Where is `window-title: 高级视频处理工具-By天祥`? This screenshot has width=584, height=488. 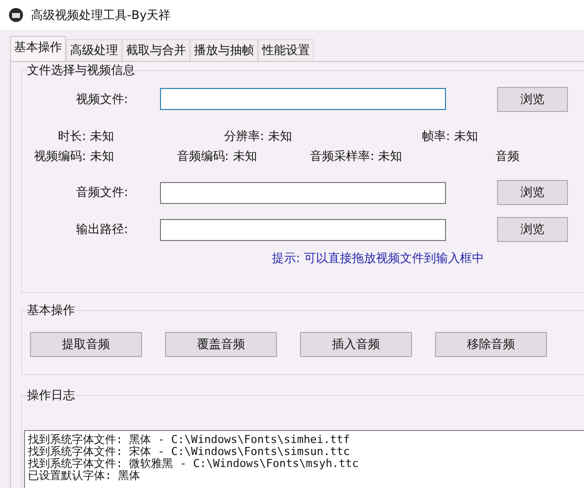
window-title: 高级视频处理工具-By天祥 is located at coordinates (101, 15).